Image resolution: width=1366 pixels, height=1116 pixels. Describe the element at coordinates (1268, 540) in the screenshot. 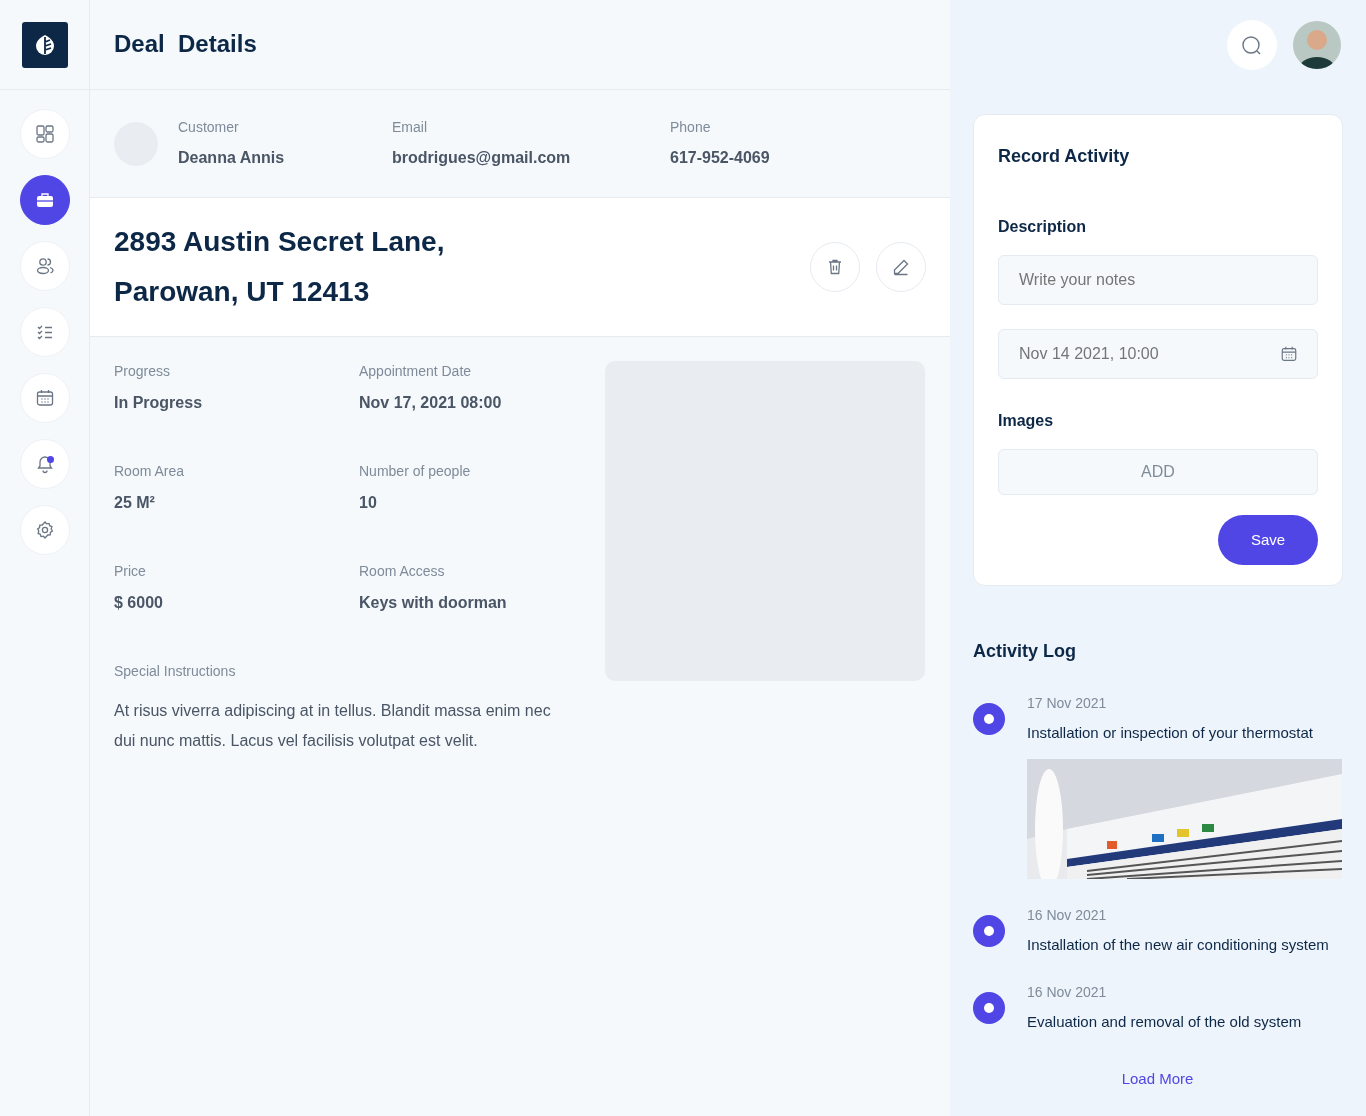

I see `save-button: Save` at that location.